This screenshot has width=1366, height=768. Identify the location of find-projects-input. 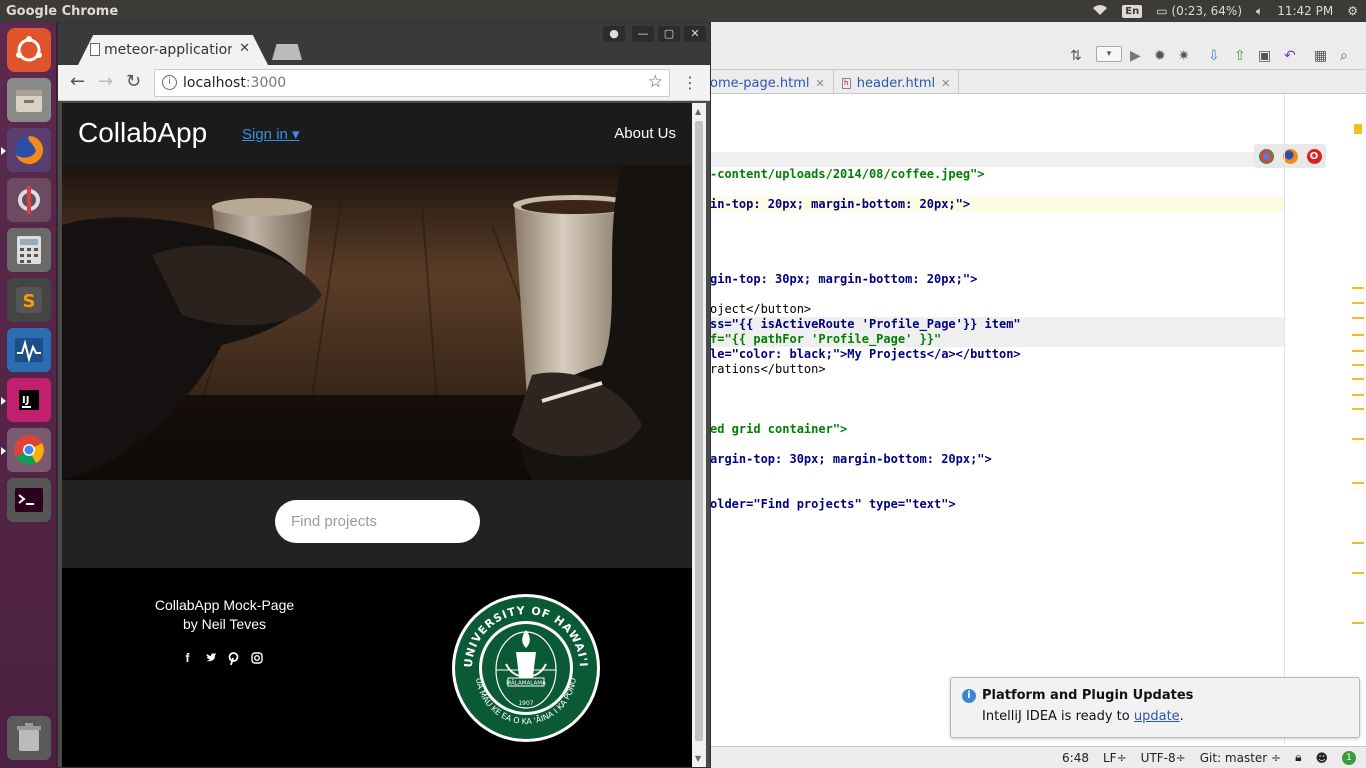
(377, 521).